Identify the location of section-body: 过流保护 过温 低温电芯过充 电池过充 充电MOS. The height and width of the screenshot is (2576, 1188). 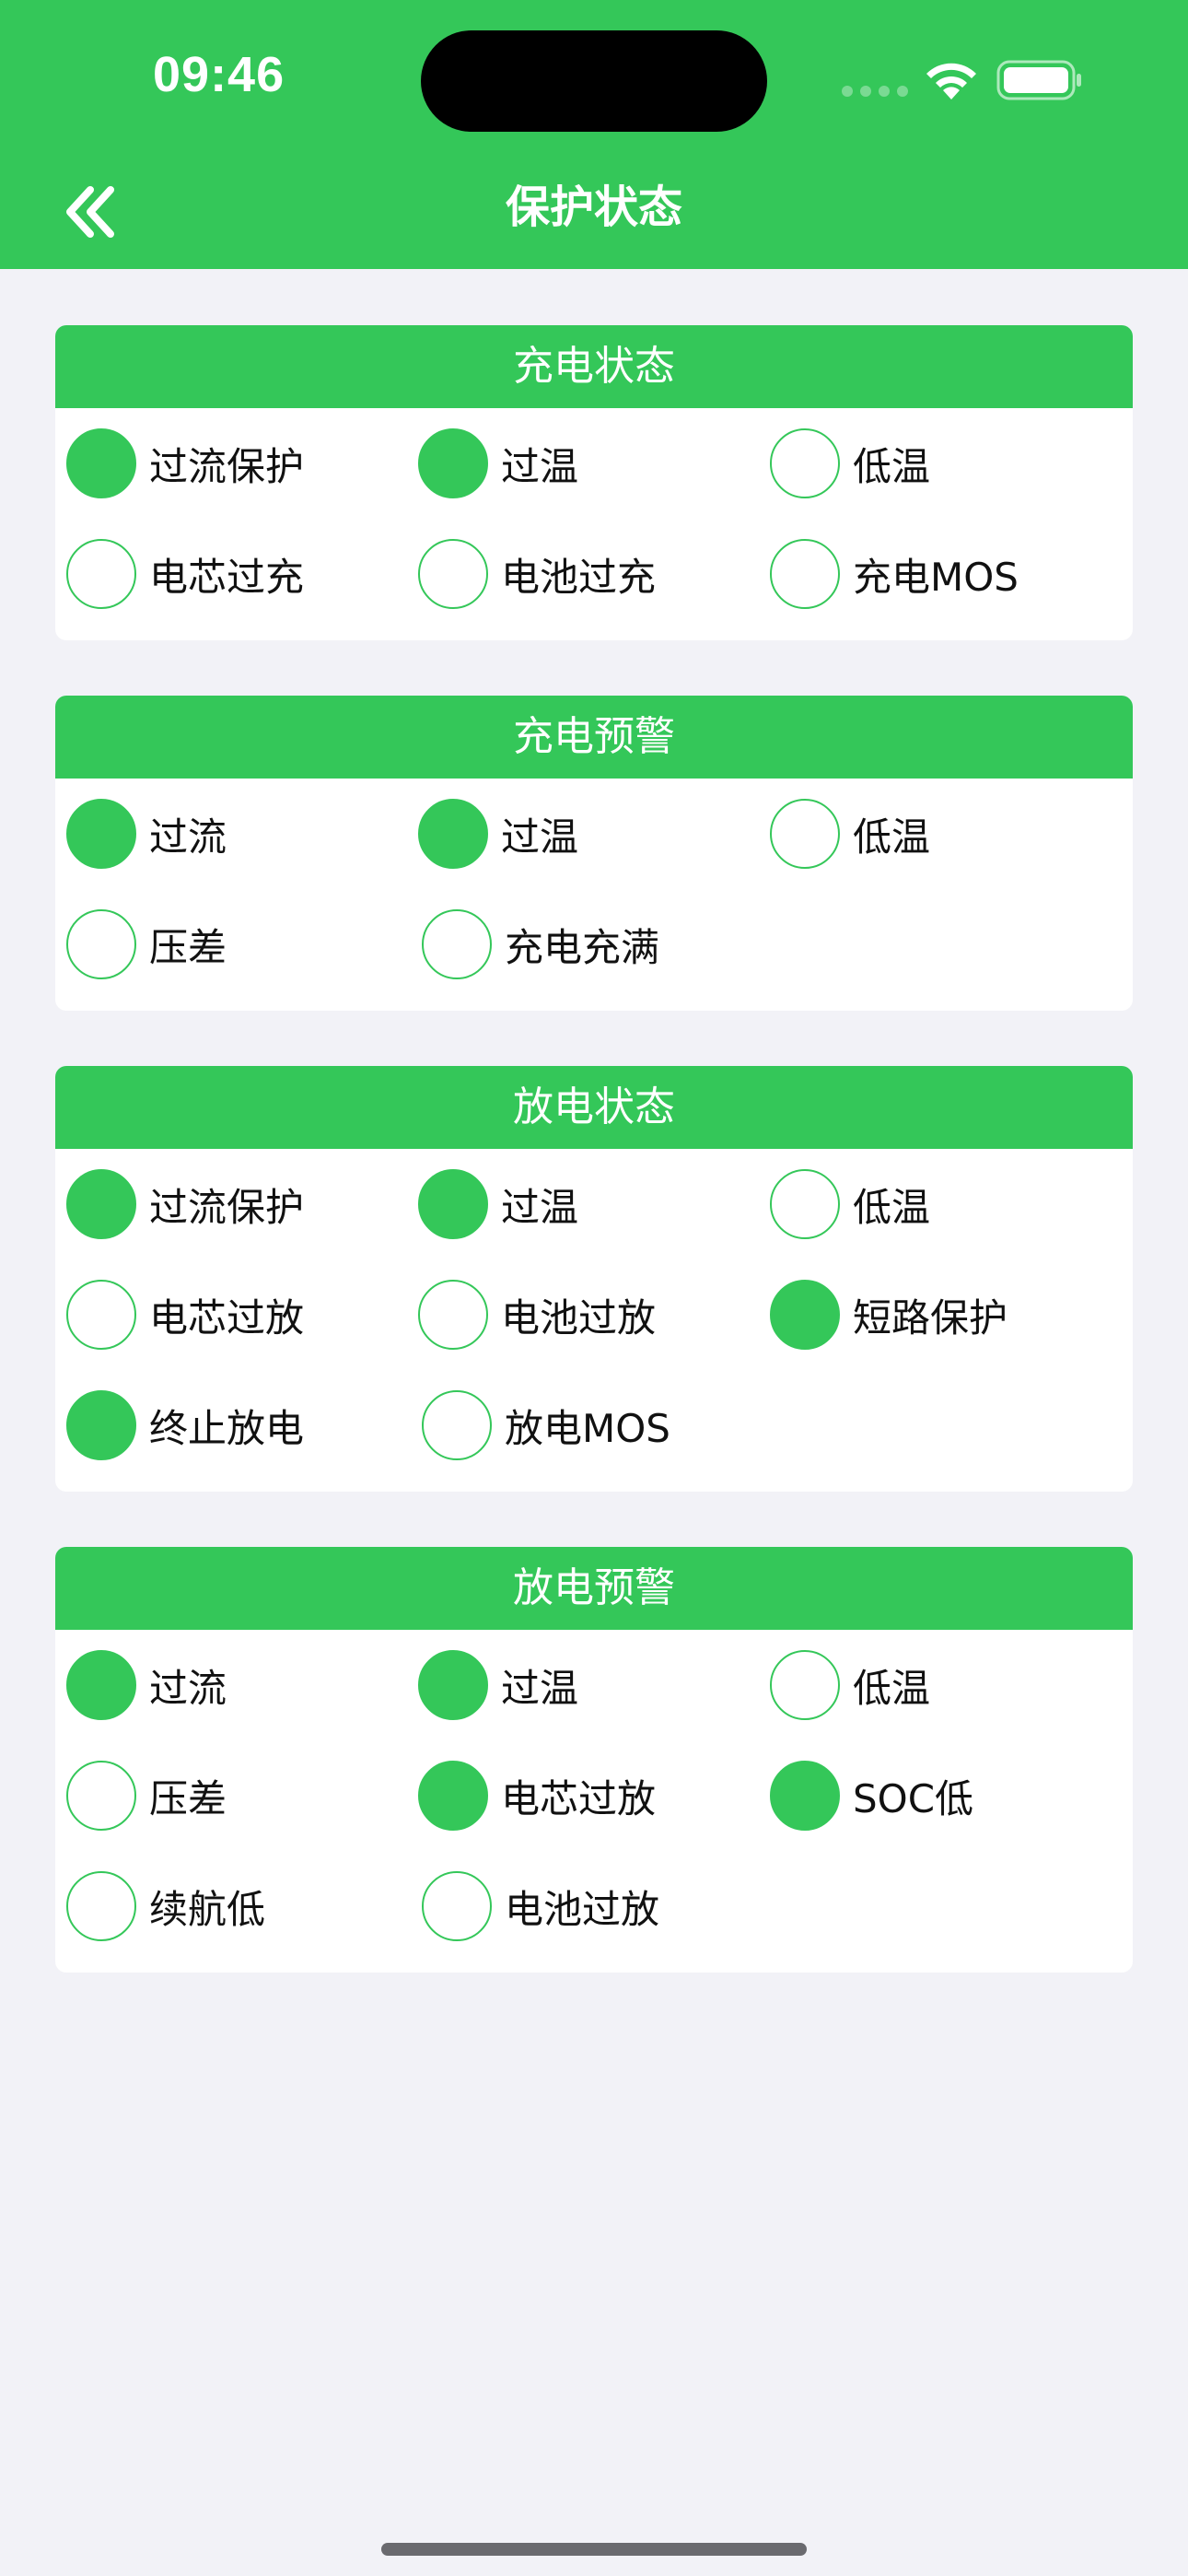
(594, 524).